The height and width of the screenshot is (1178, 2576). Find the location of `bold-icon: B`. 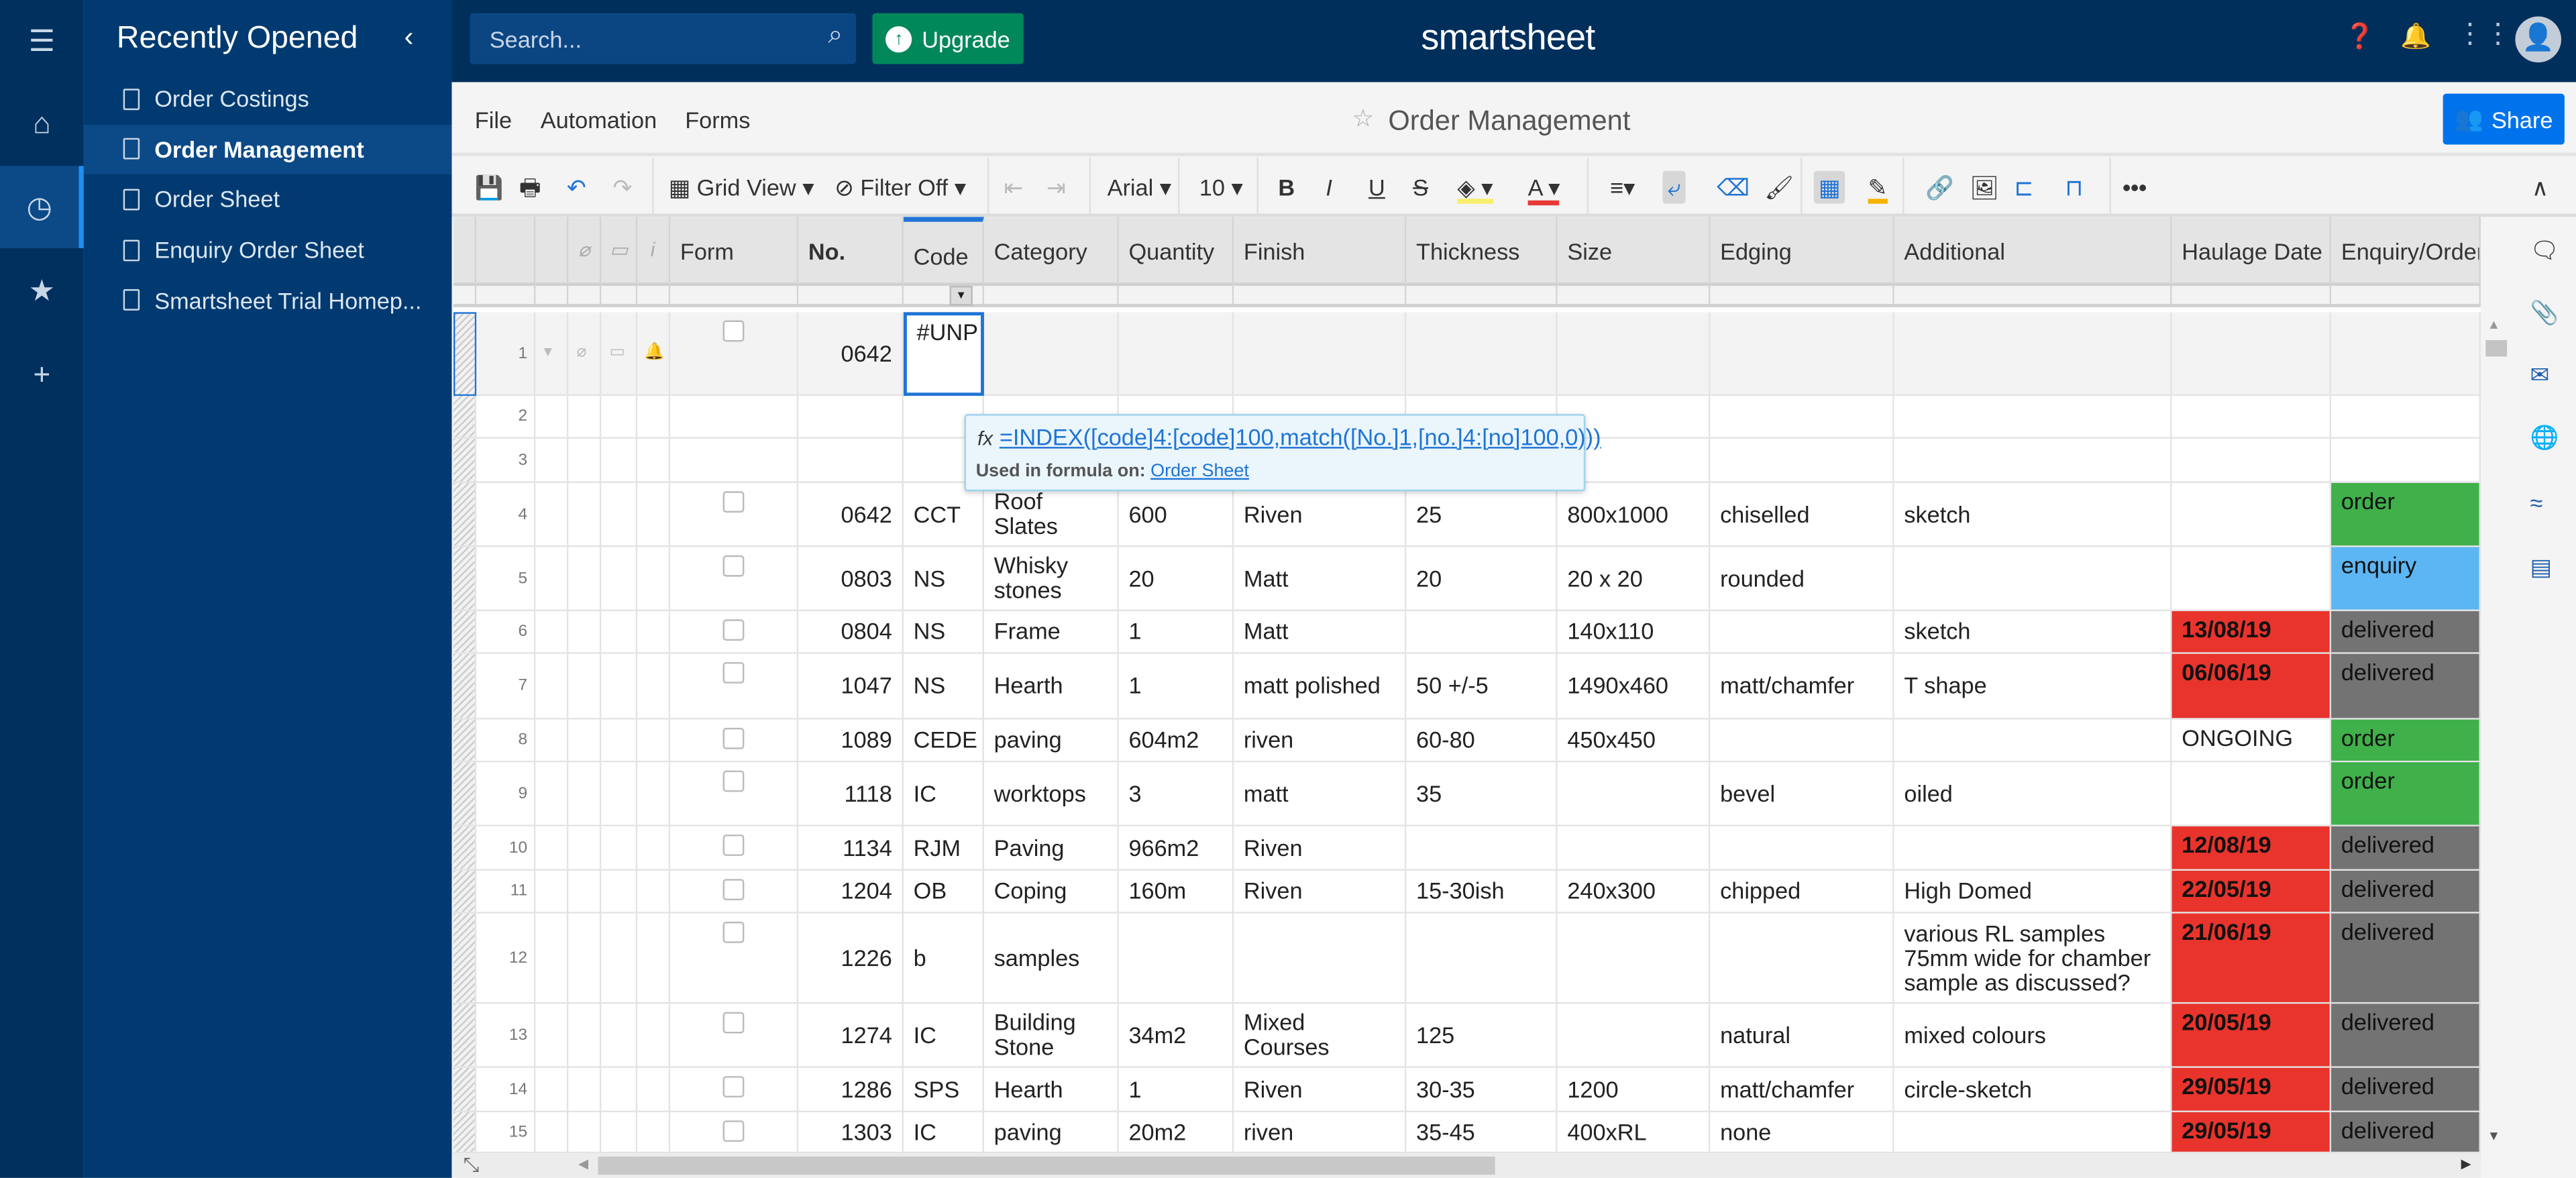

bold-icon: B is located at coordinates (1286, 188).